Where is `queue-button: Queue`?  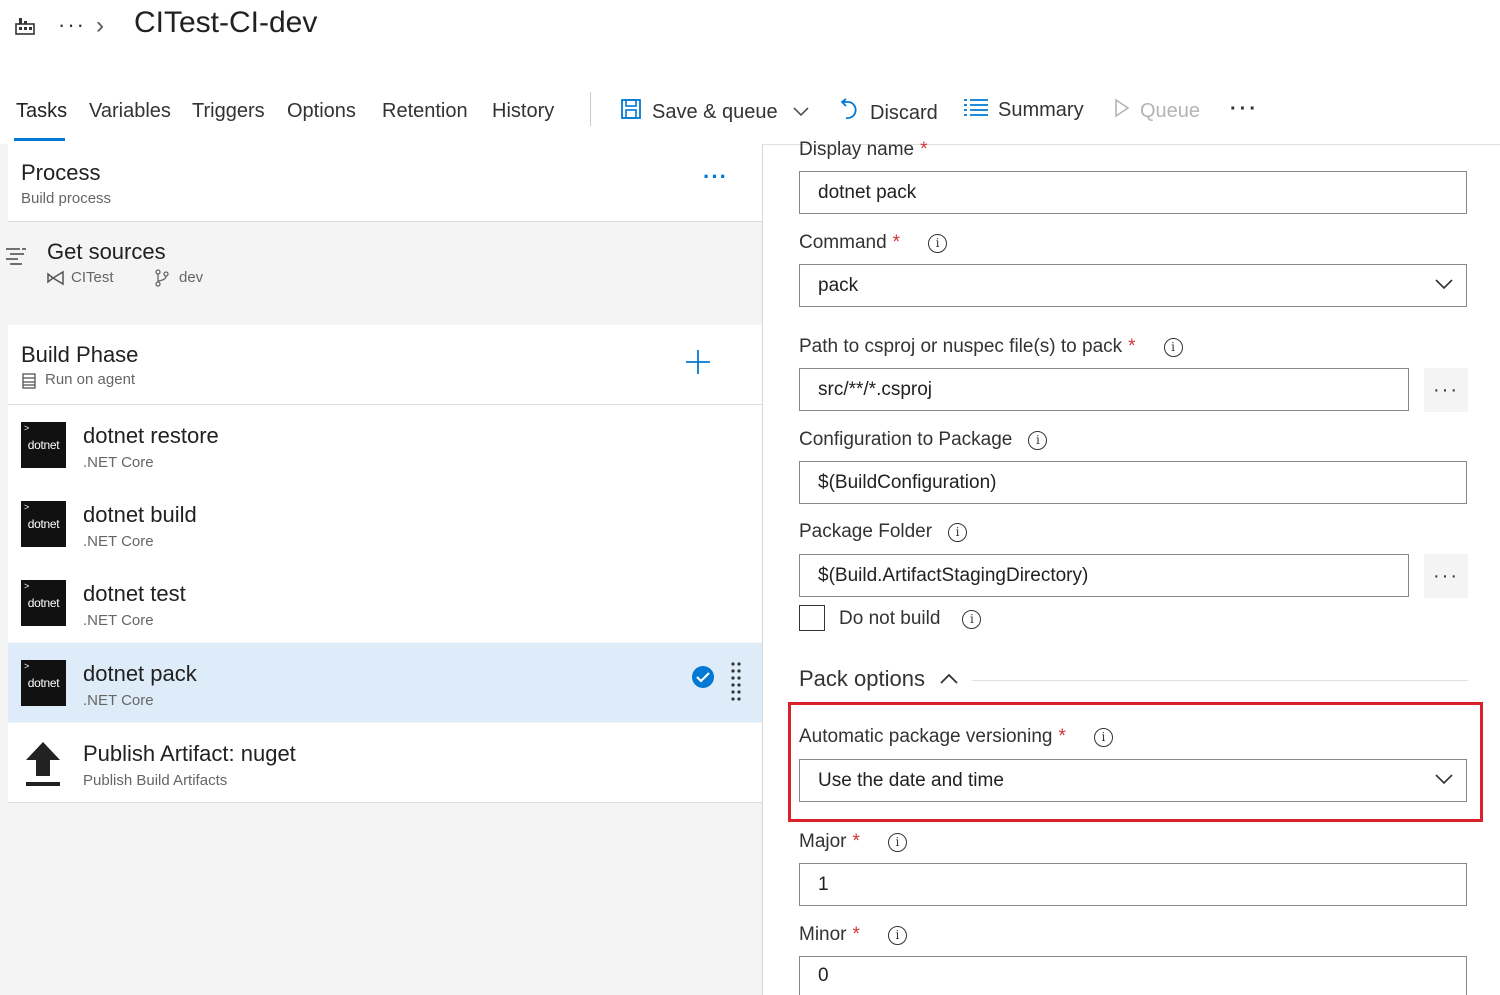
queue-button: Queue is located at coordinates (1157, 111).